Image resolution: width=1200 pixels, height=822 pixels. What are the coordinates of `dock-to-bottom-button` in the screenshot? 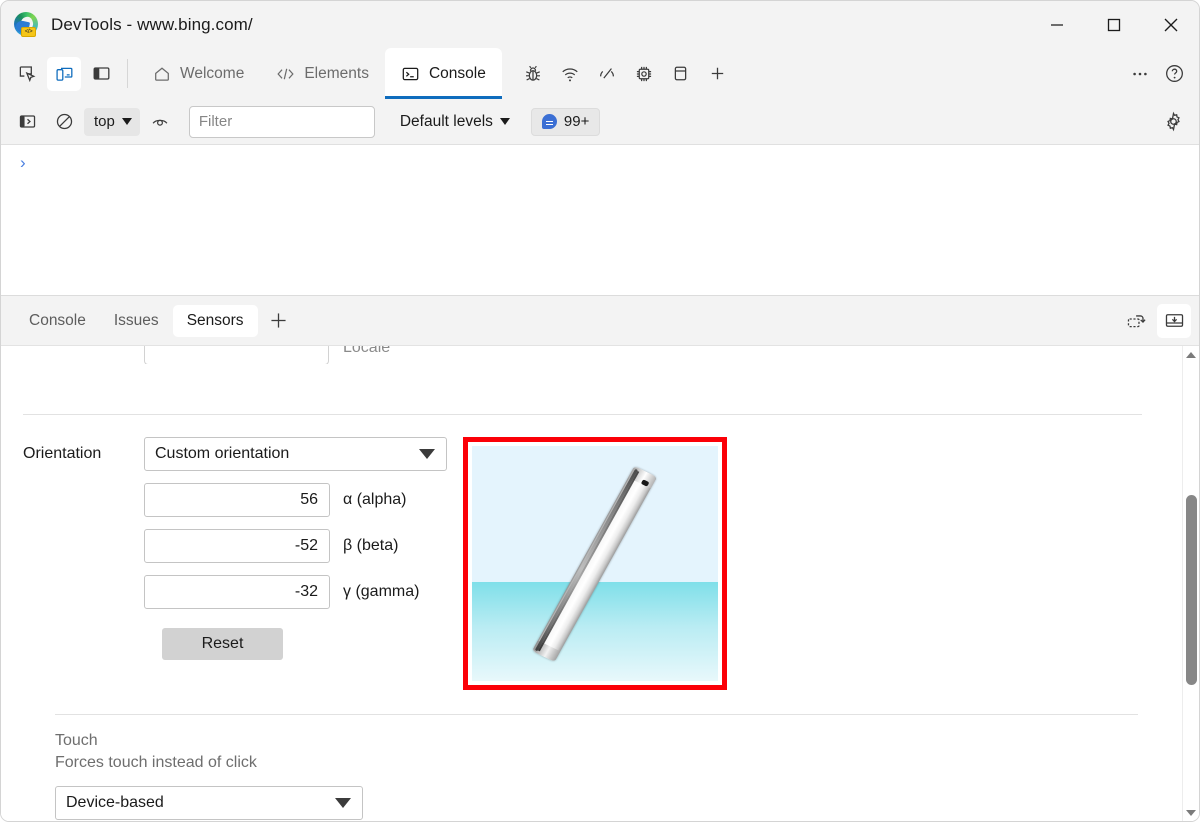 It's located at (1174, 320).